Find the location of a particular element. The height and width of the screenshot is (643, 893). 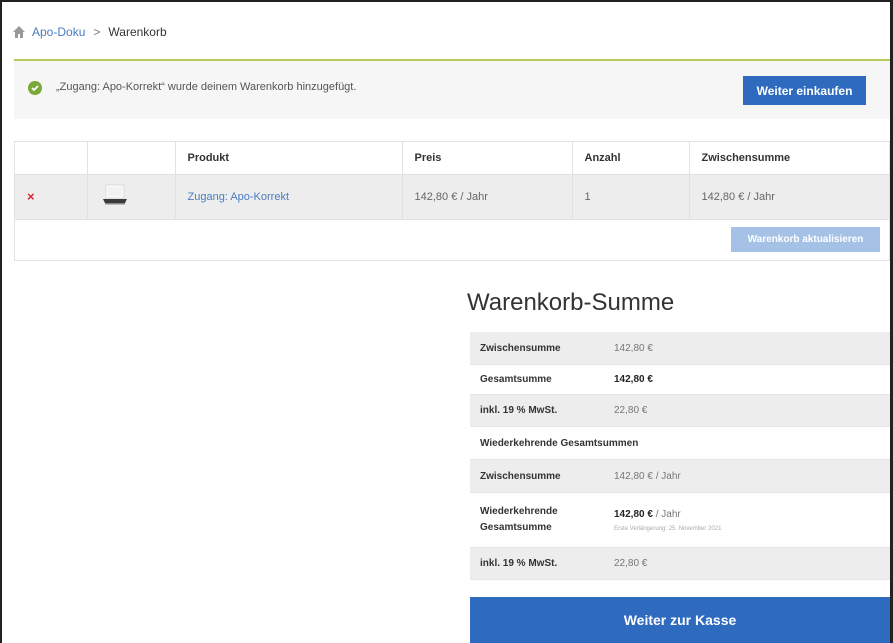

header-quantity: Anzahl is located at coordinates (631, 158).